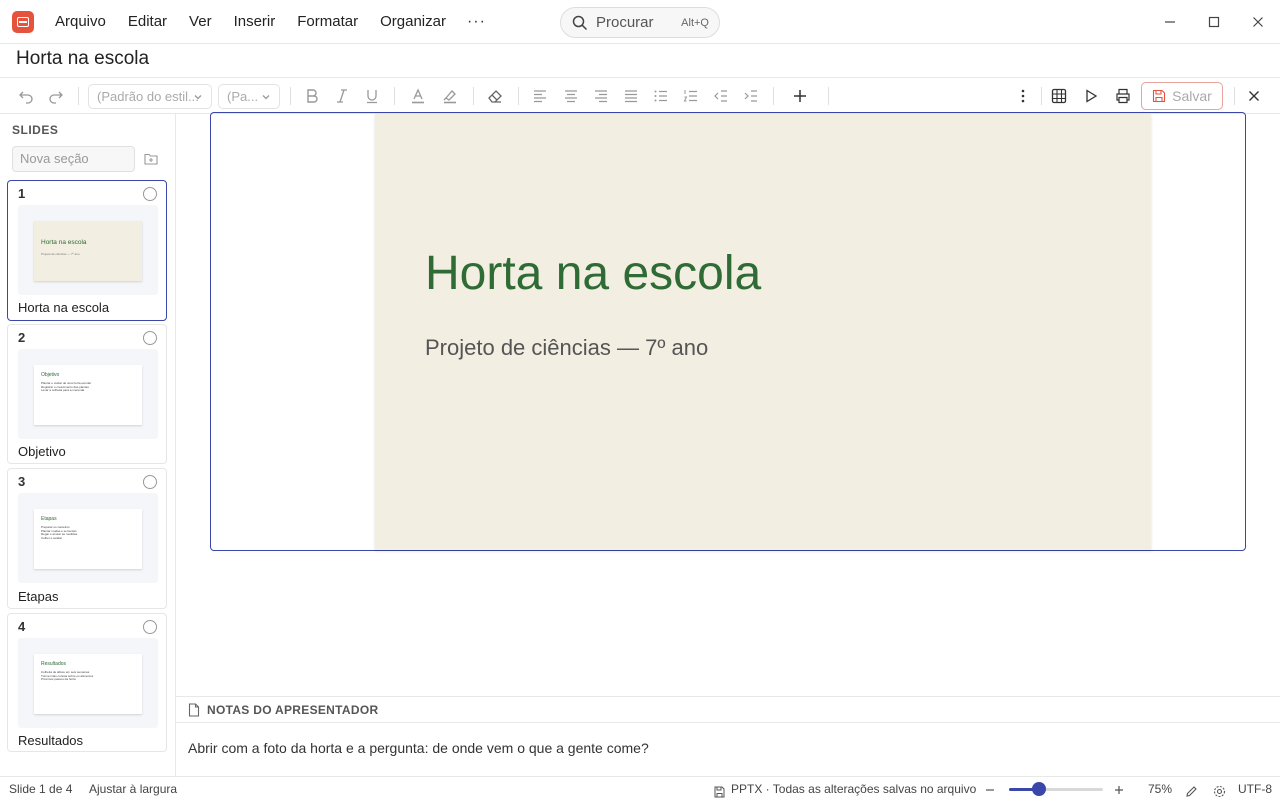 This screenshot has width=1280, height=806. Describe the element at coordinates (22, 626) in the screenshot. I see `slide-number: 4` at that location.